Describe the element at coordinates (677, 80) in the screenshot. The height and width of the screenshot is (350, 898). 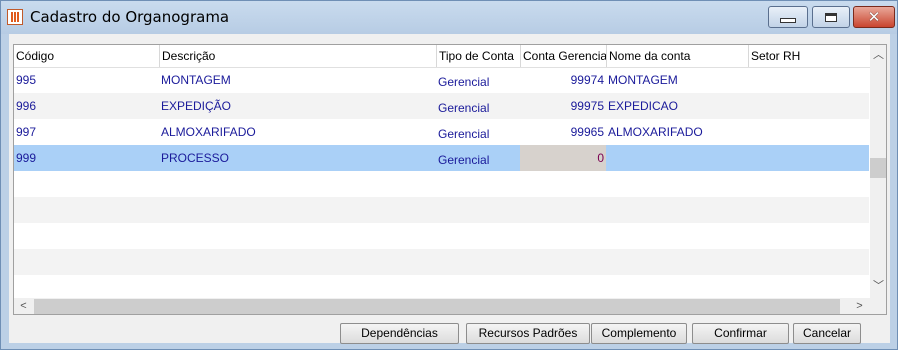
I see `cell-nome: MONTAGEM` at that location.